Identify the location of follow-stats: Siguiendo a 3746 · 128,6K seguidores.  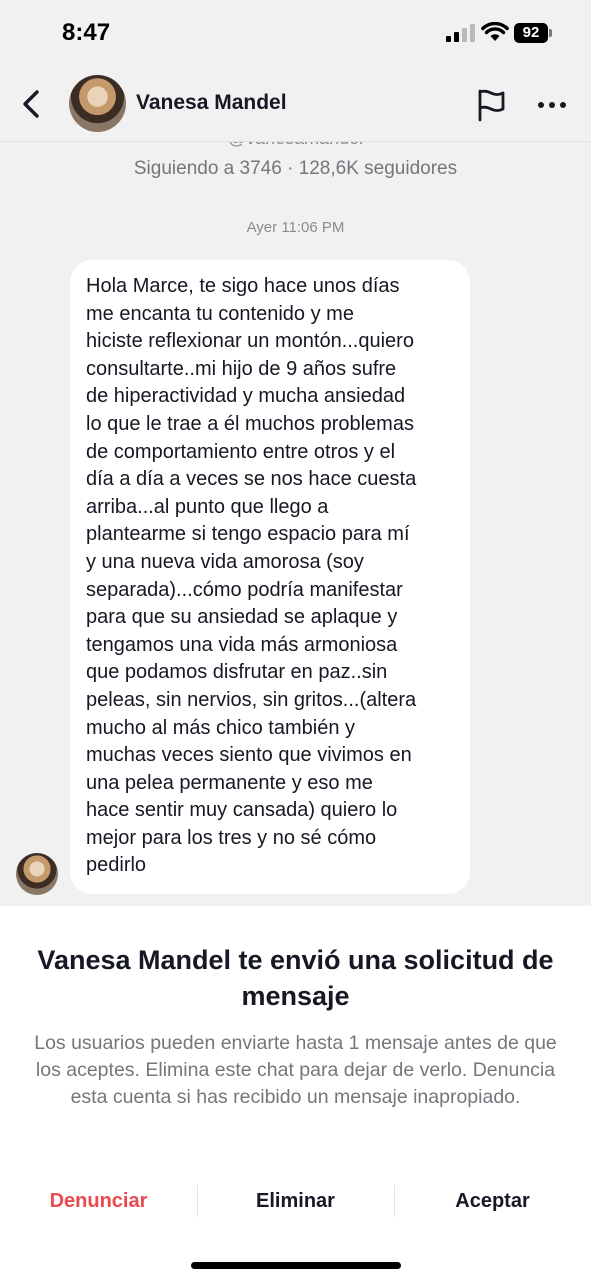
(295, 168).